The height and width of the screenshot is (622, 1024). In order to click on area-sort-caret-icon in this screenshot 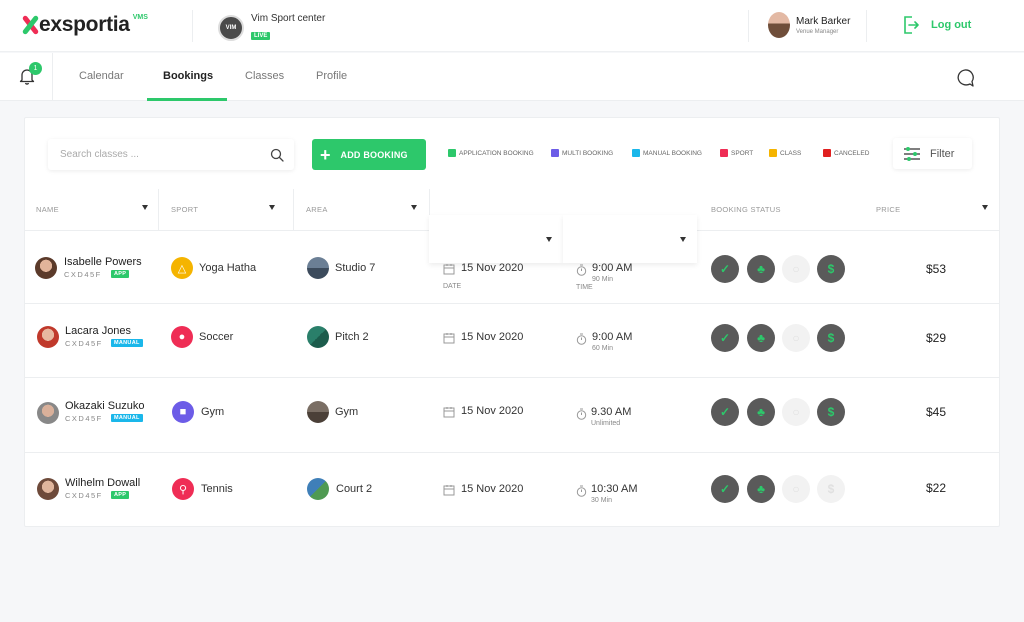, I will do `click(414, 207)`.